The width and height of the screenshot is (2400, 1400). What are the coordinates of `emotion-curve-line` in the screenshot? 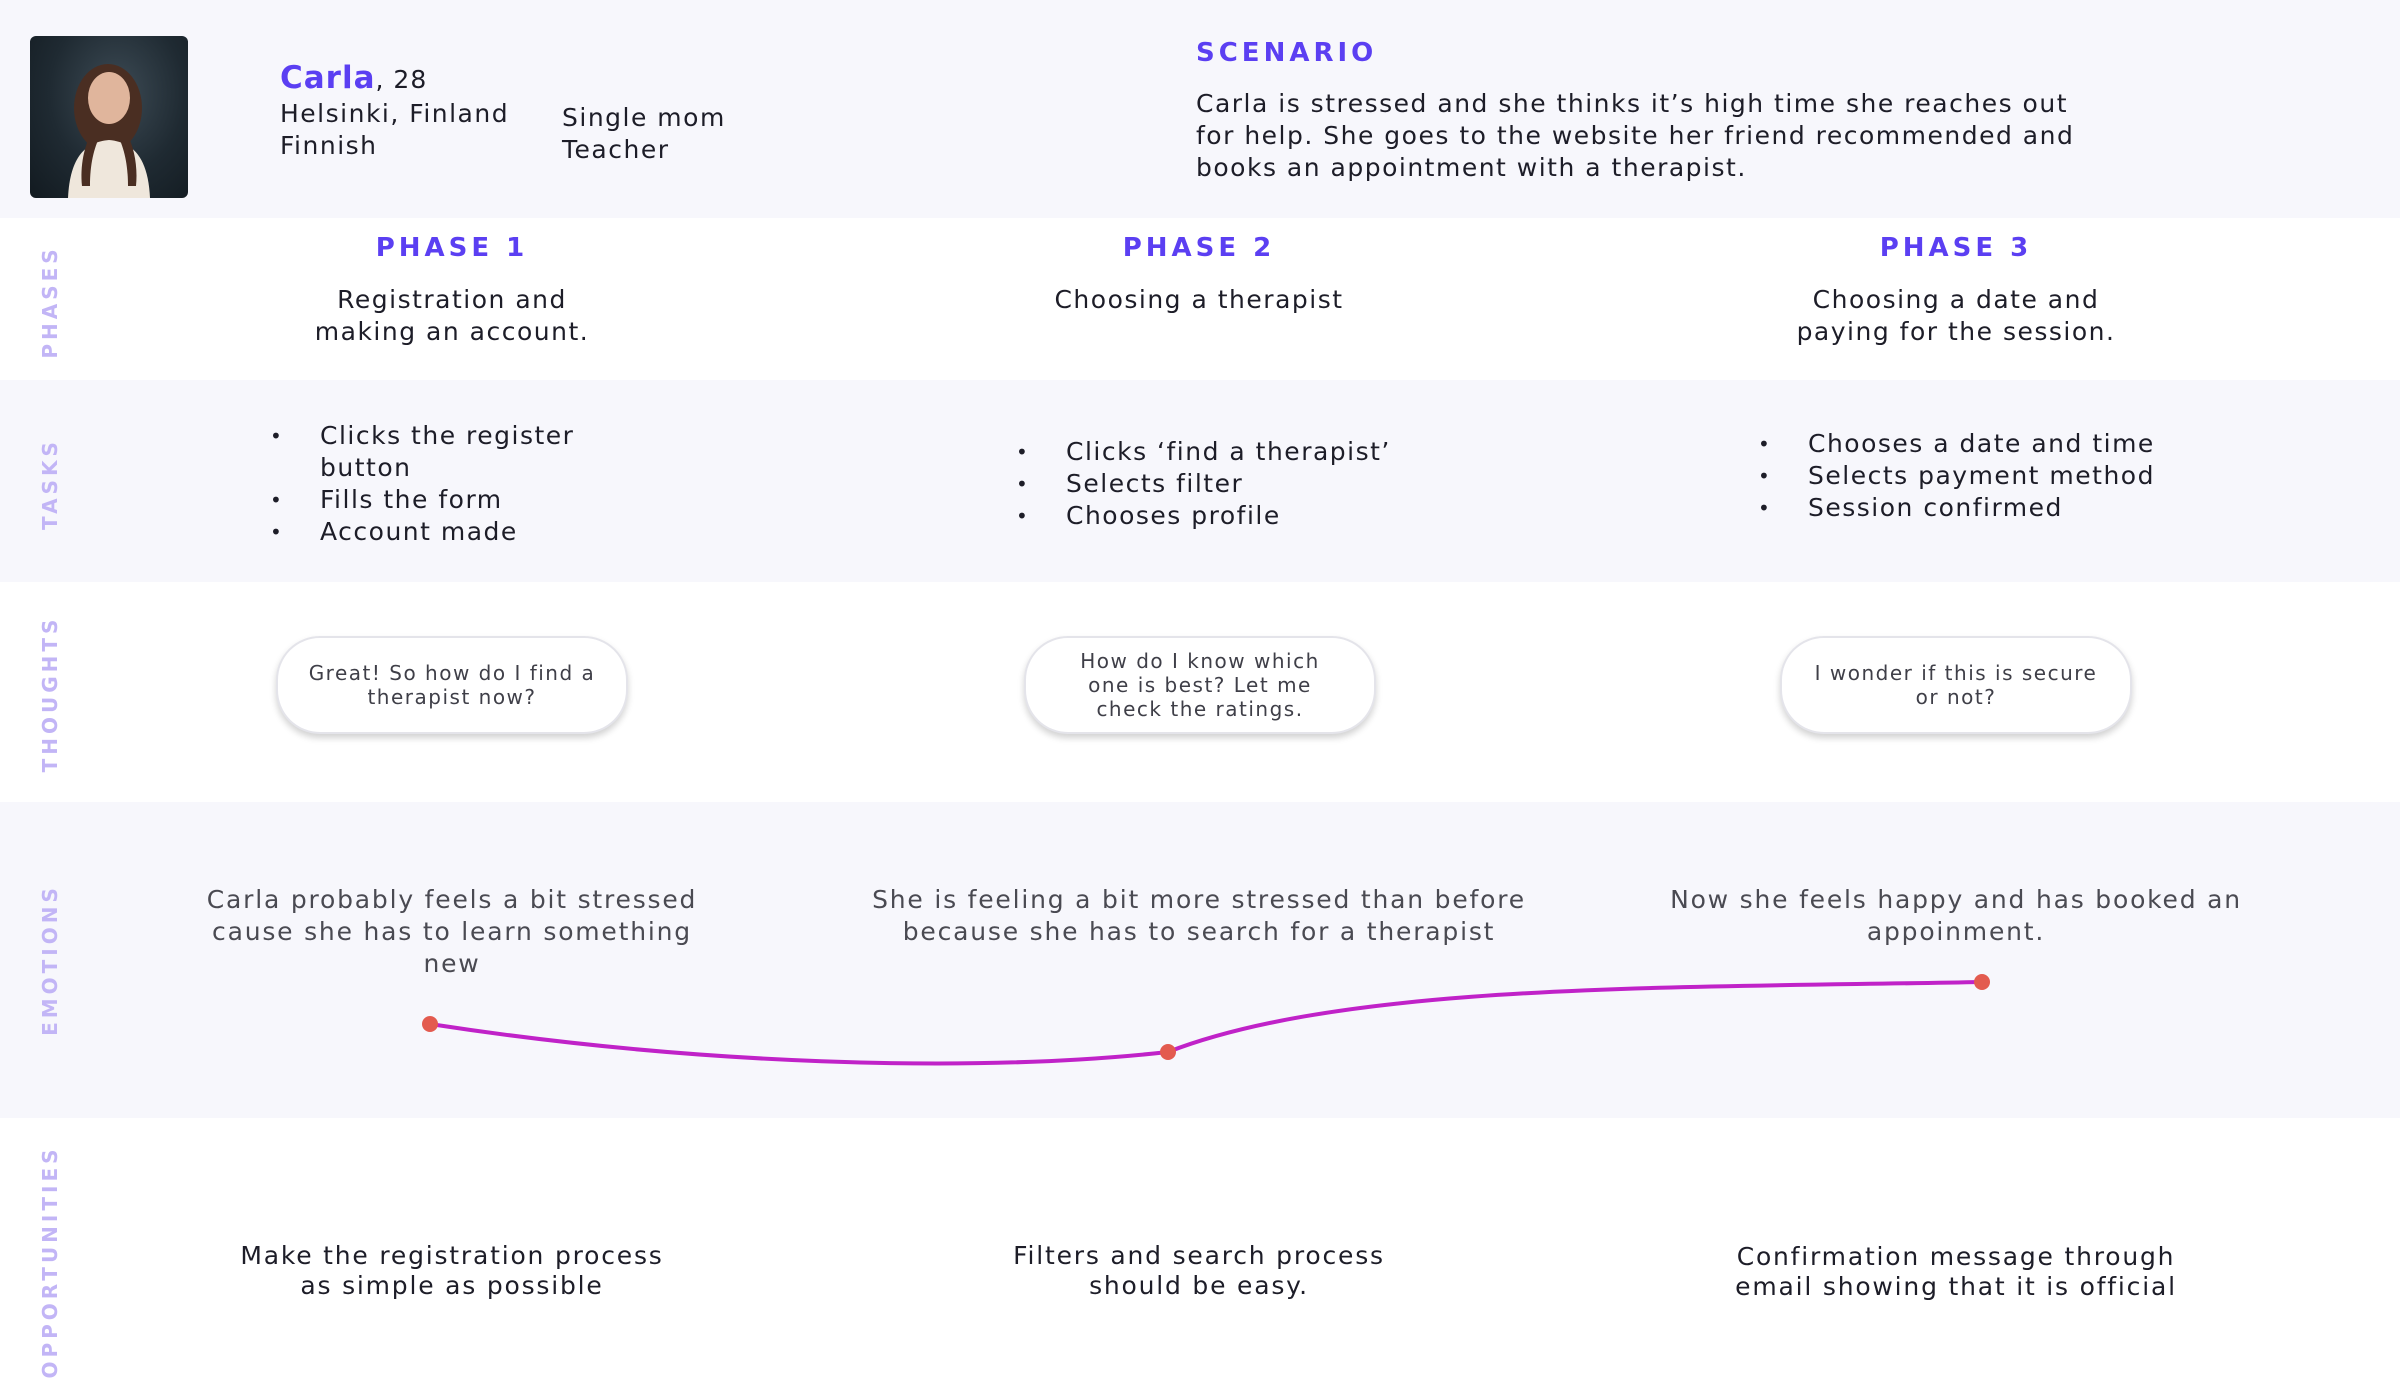 It's located at (1206, 1023).